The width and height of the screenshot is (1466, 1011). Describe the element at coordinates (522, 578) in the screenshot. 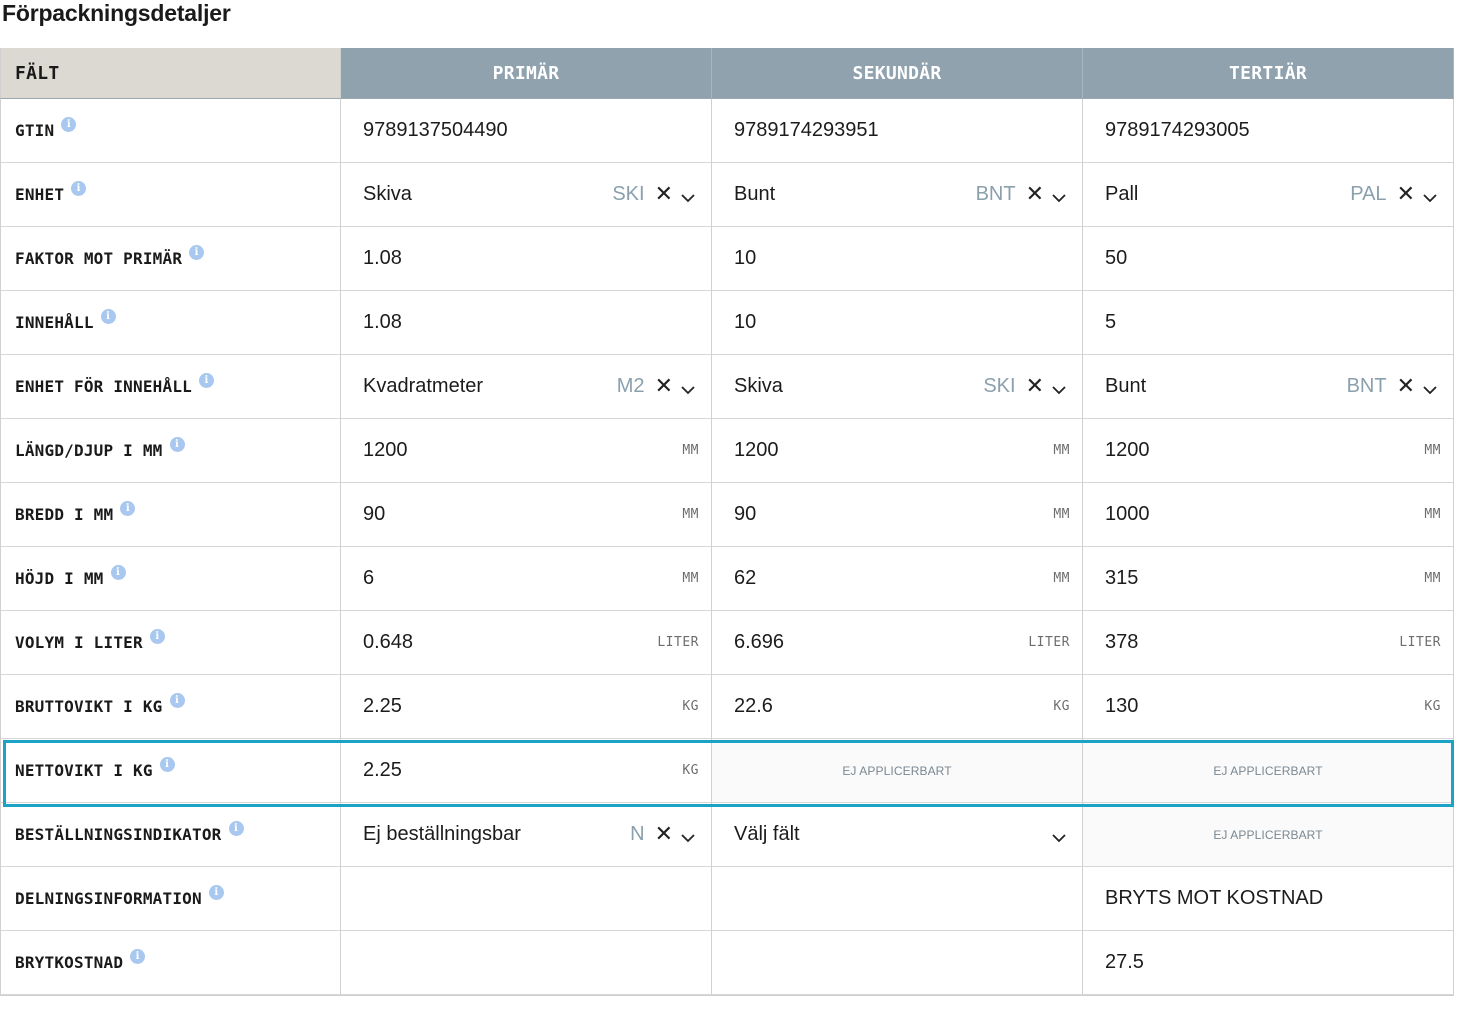

I see `input-value: 6` at that location.